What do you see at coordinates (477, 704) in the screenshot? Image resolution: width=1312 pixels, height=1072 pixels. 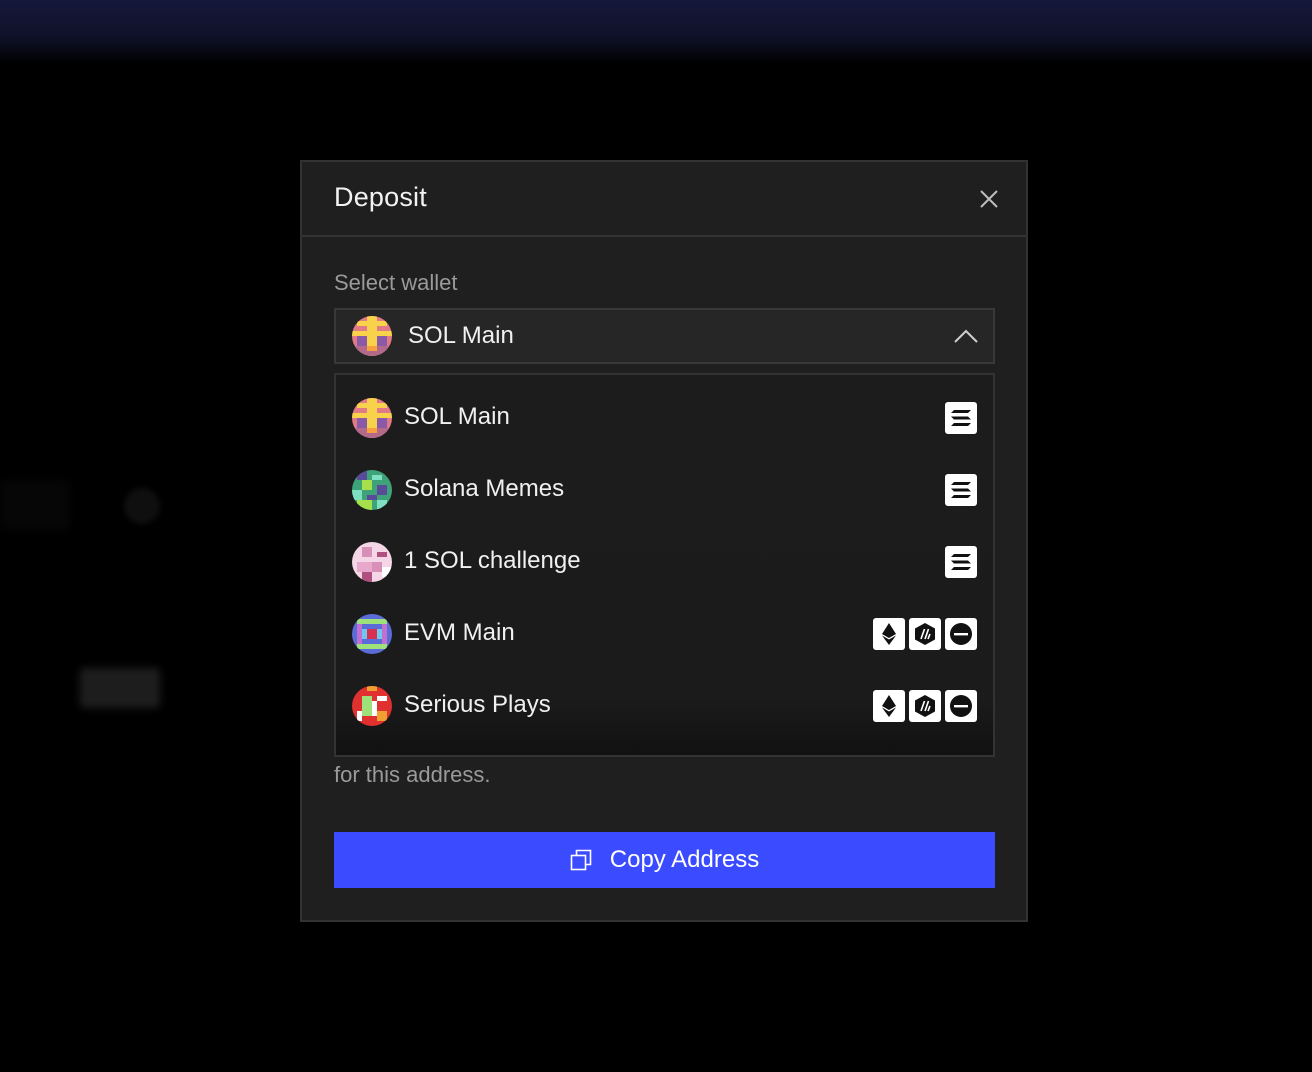 I see `wallet-option-name: Serious Plays` at bounding box center [477, 704].